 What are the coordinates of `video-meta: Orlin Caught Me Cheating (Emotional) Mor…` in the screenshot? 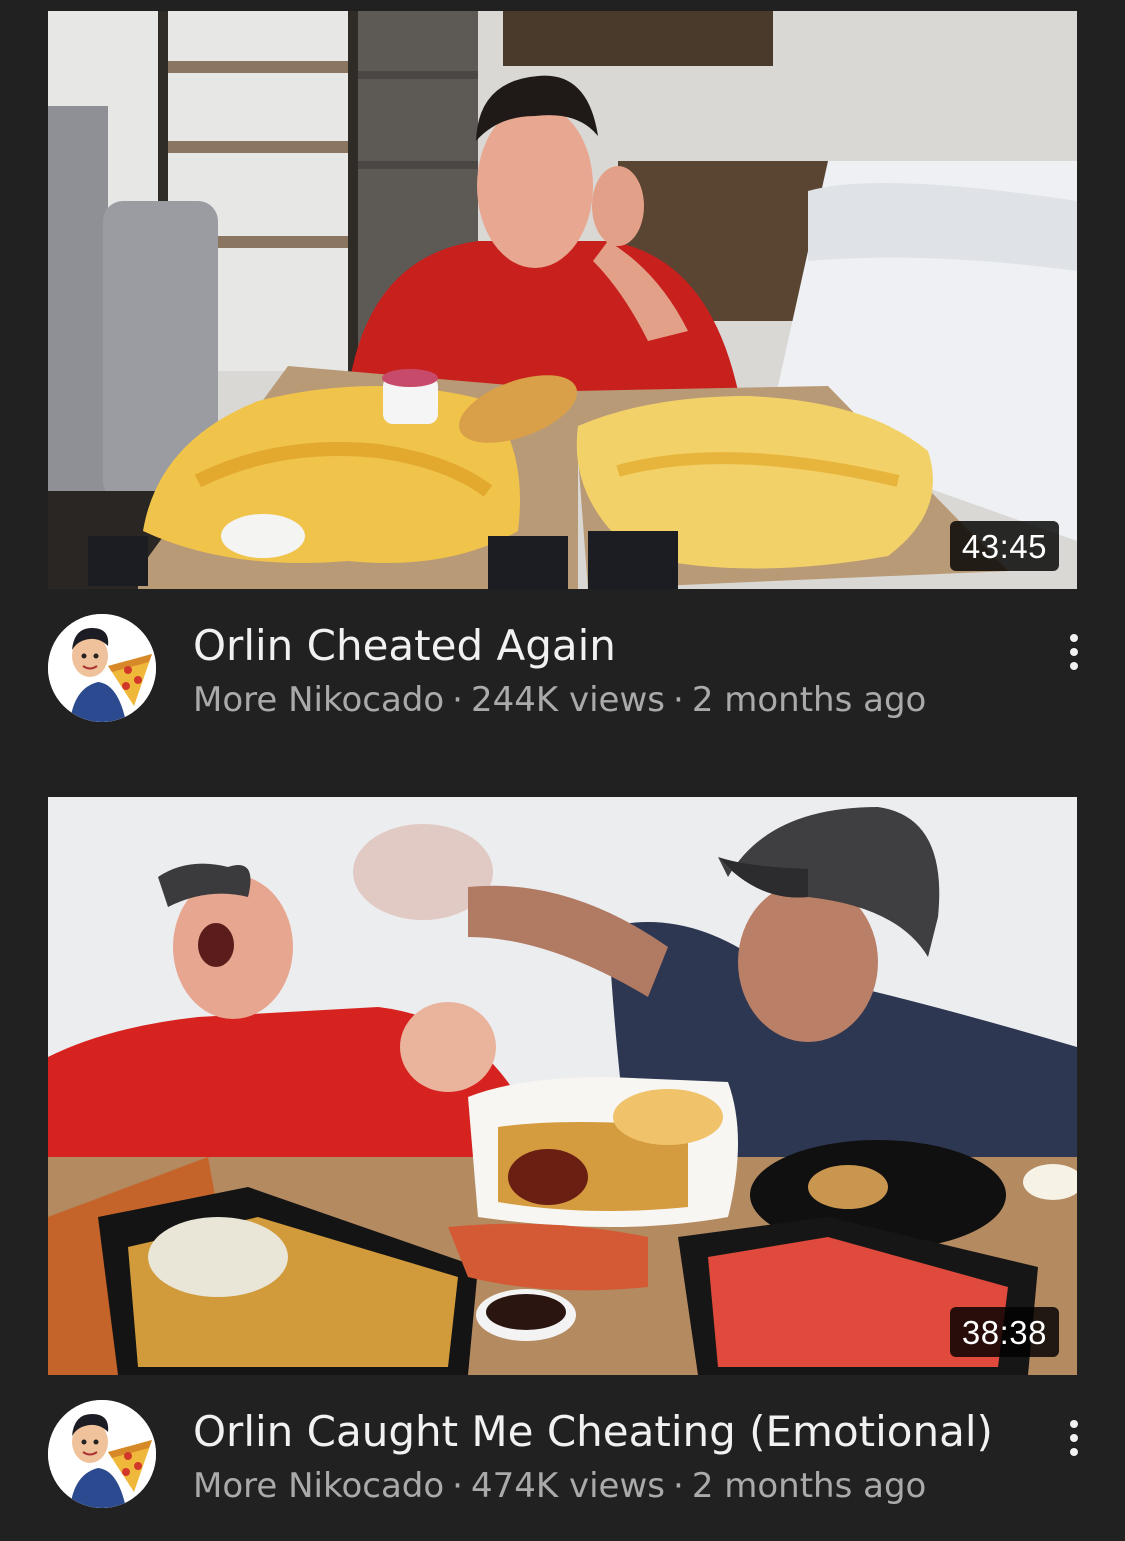 It's located at (562, 1460).